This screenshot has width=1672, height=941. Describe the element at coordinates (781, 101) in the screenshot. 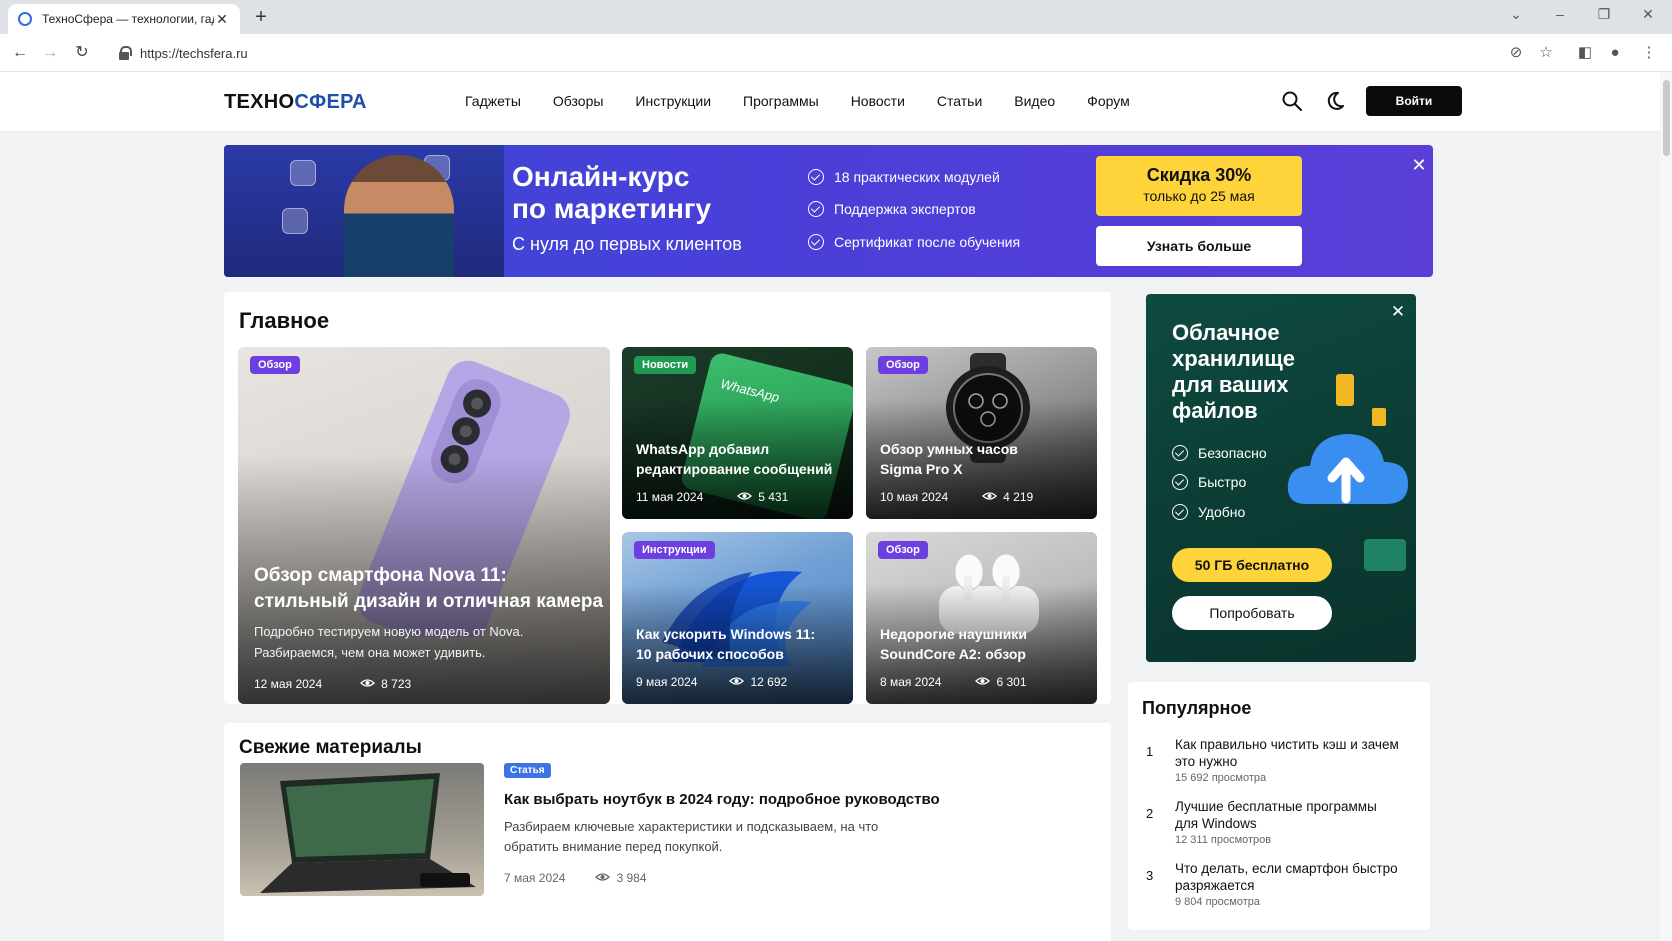

I see `nav-item-programs: Программы` at that location.